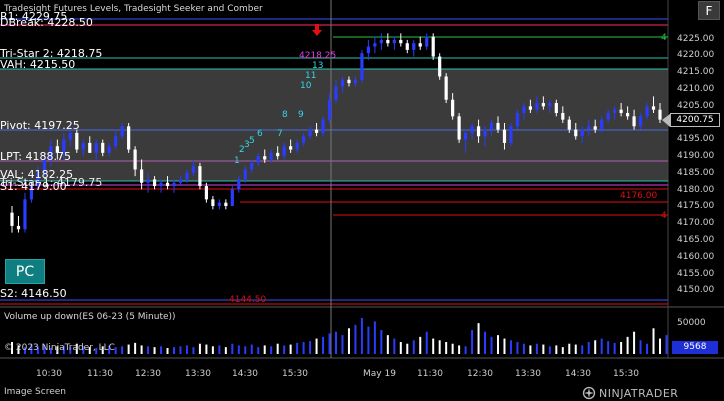 The height and width of the screenshot is (401, 724). Describe the element at coordinates (696, 257) in the screenshot. I see `price-tick: 4160.00` at that location.